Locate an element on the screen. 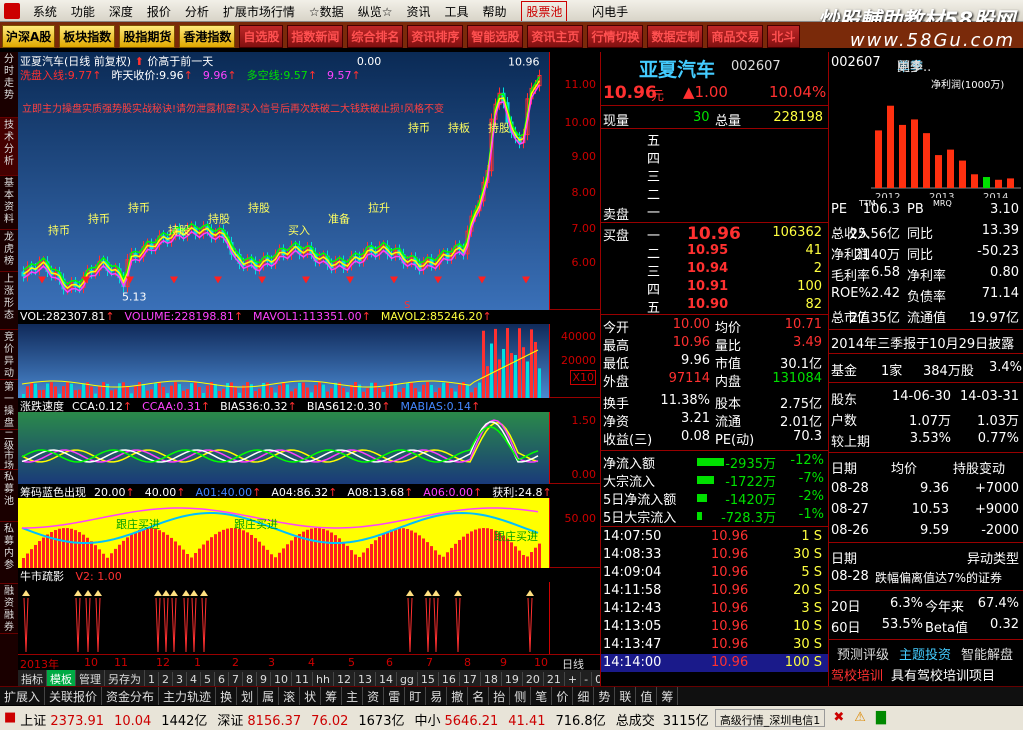 The width and height of the screenshot is (1023, 730). f10-link: 主题投资 is located at coordinates (925, 653).